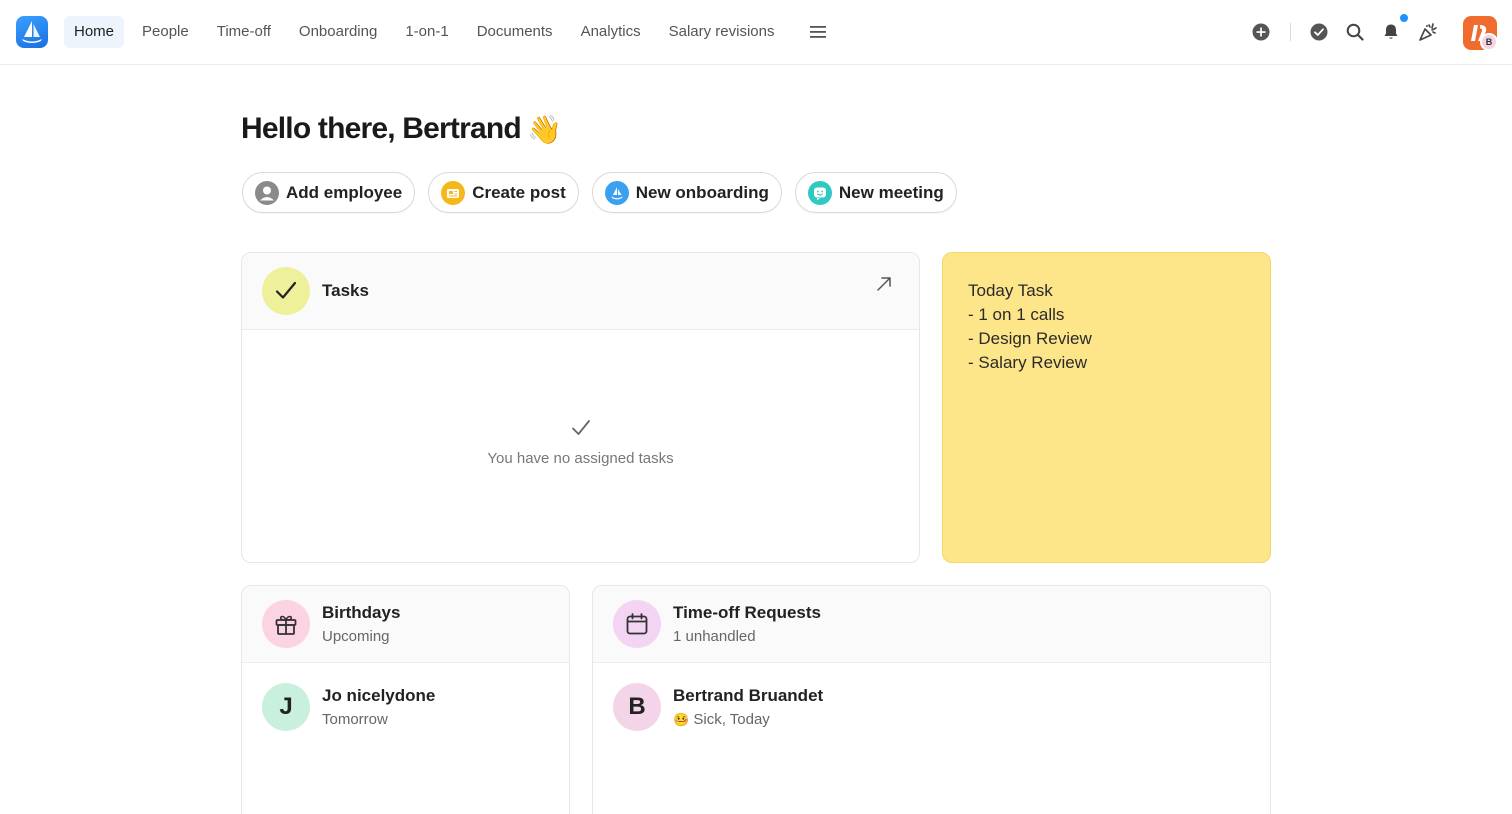  What do you see at coordinates (453, 192) in the screenshot?
I see `post-icon` at bounding box center [453, 192].